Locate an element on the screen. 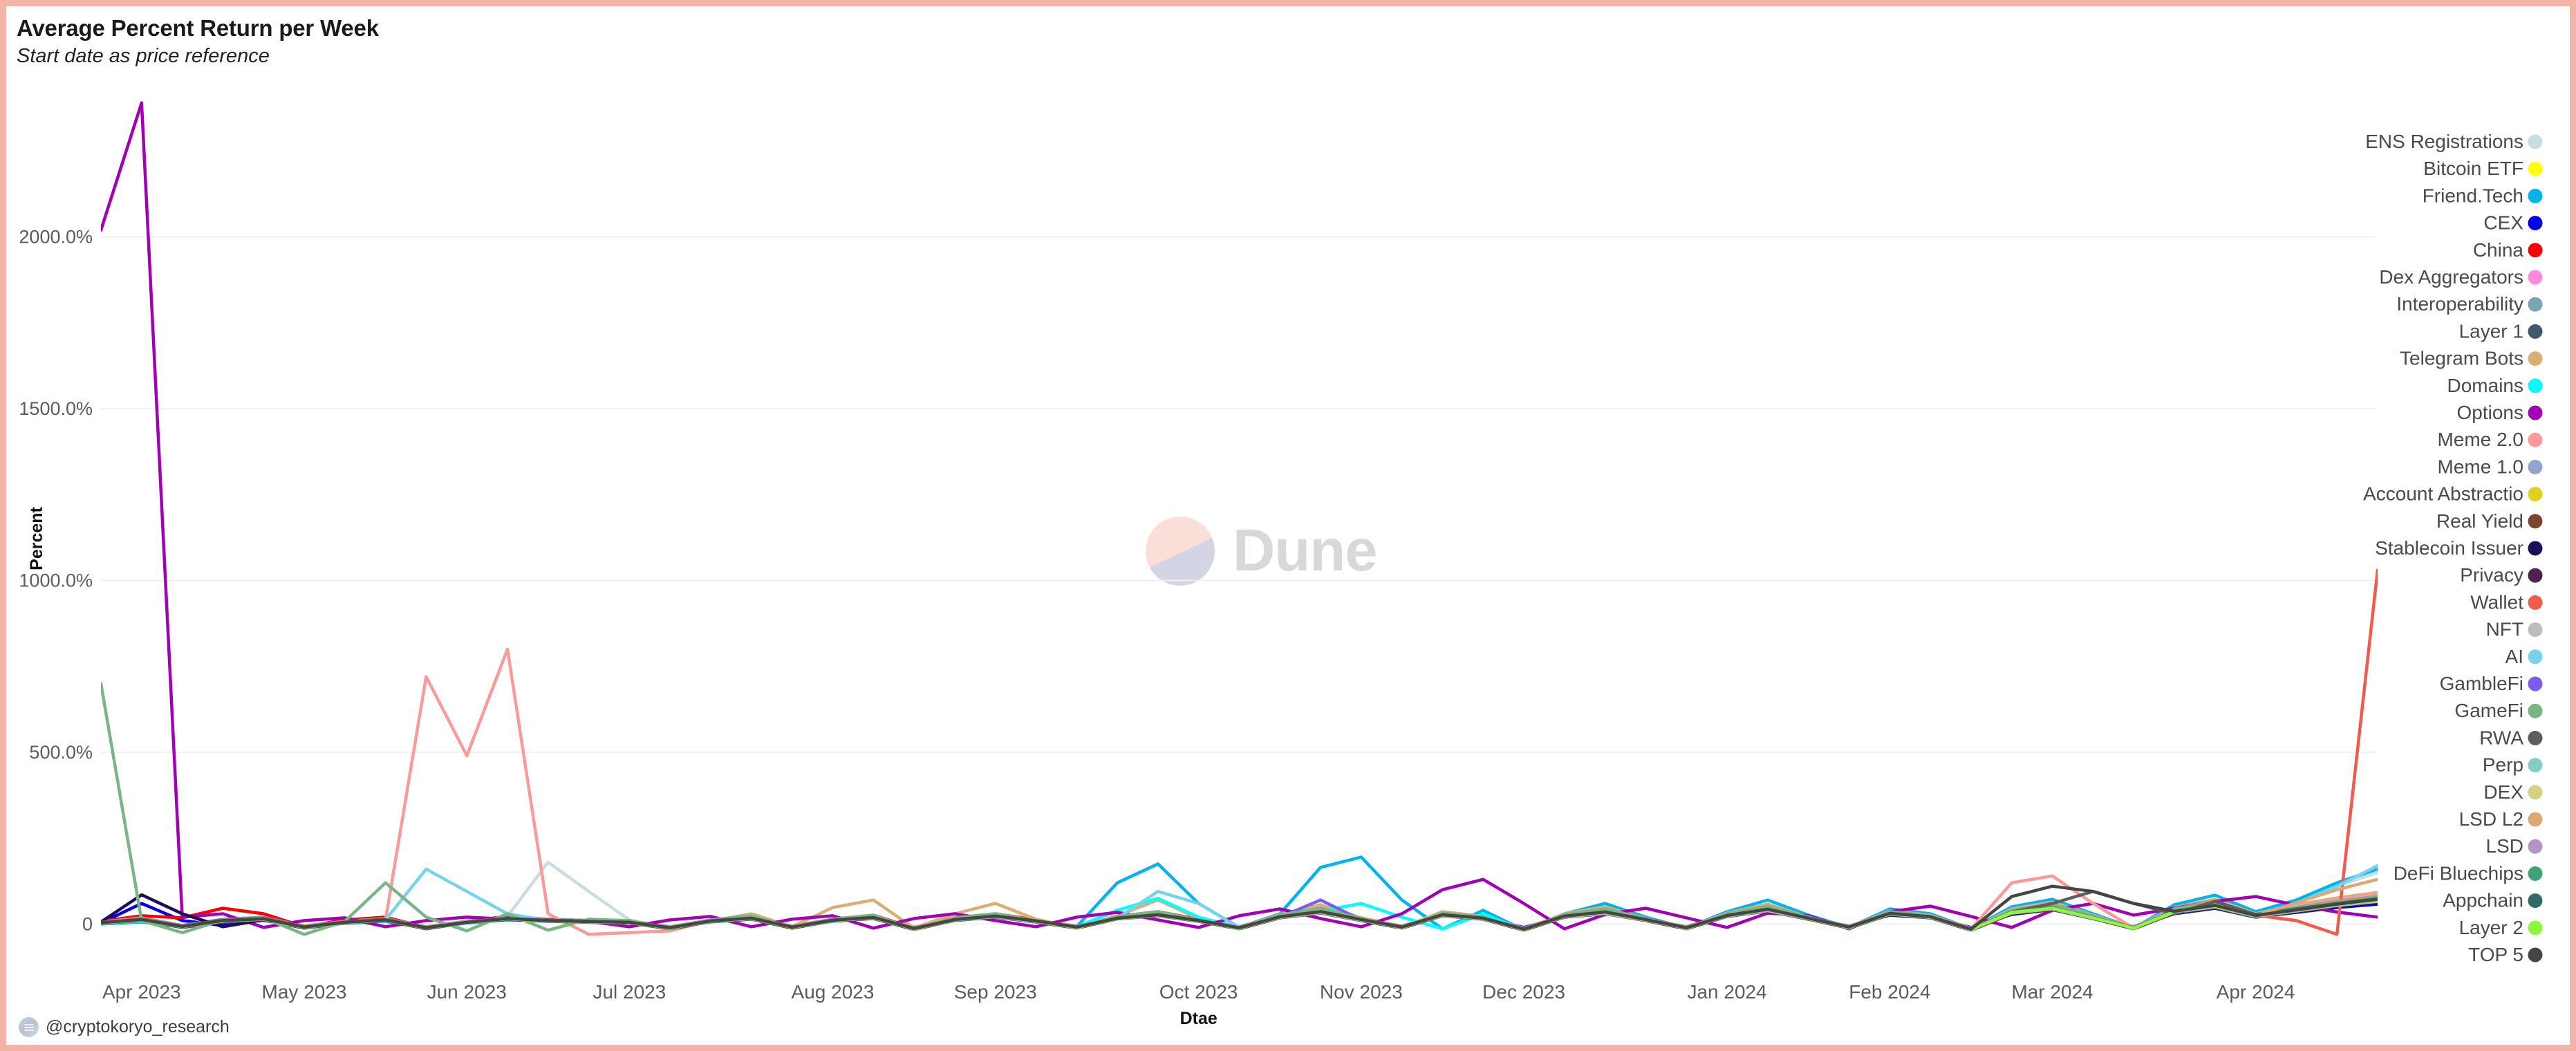 This screenshot has height=1051, width=2576. legend-item-ai: AI is located at coordinates (2524, 656).